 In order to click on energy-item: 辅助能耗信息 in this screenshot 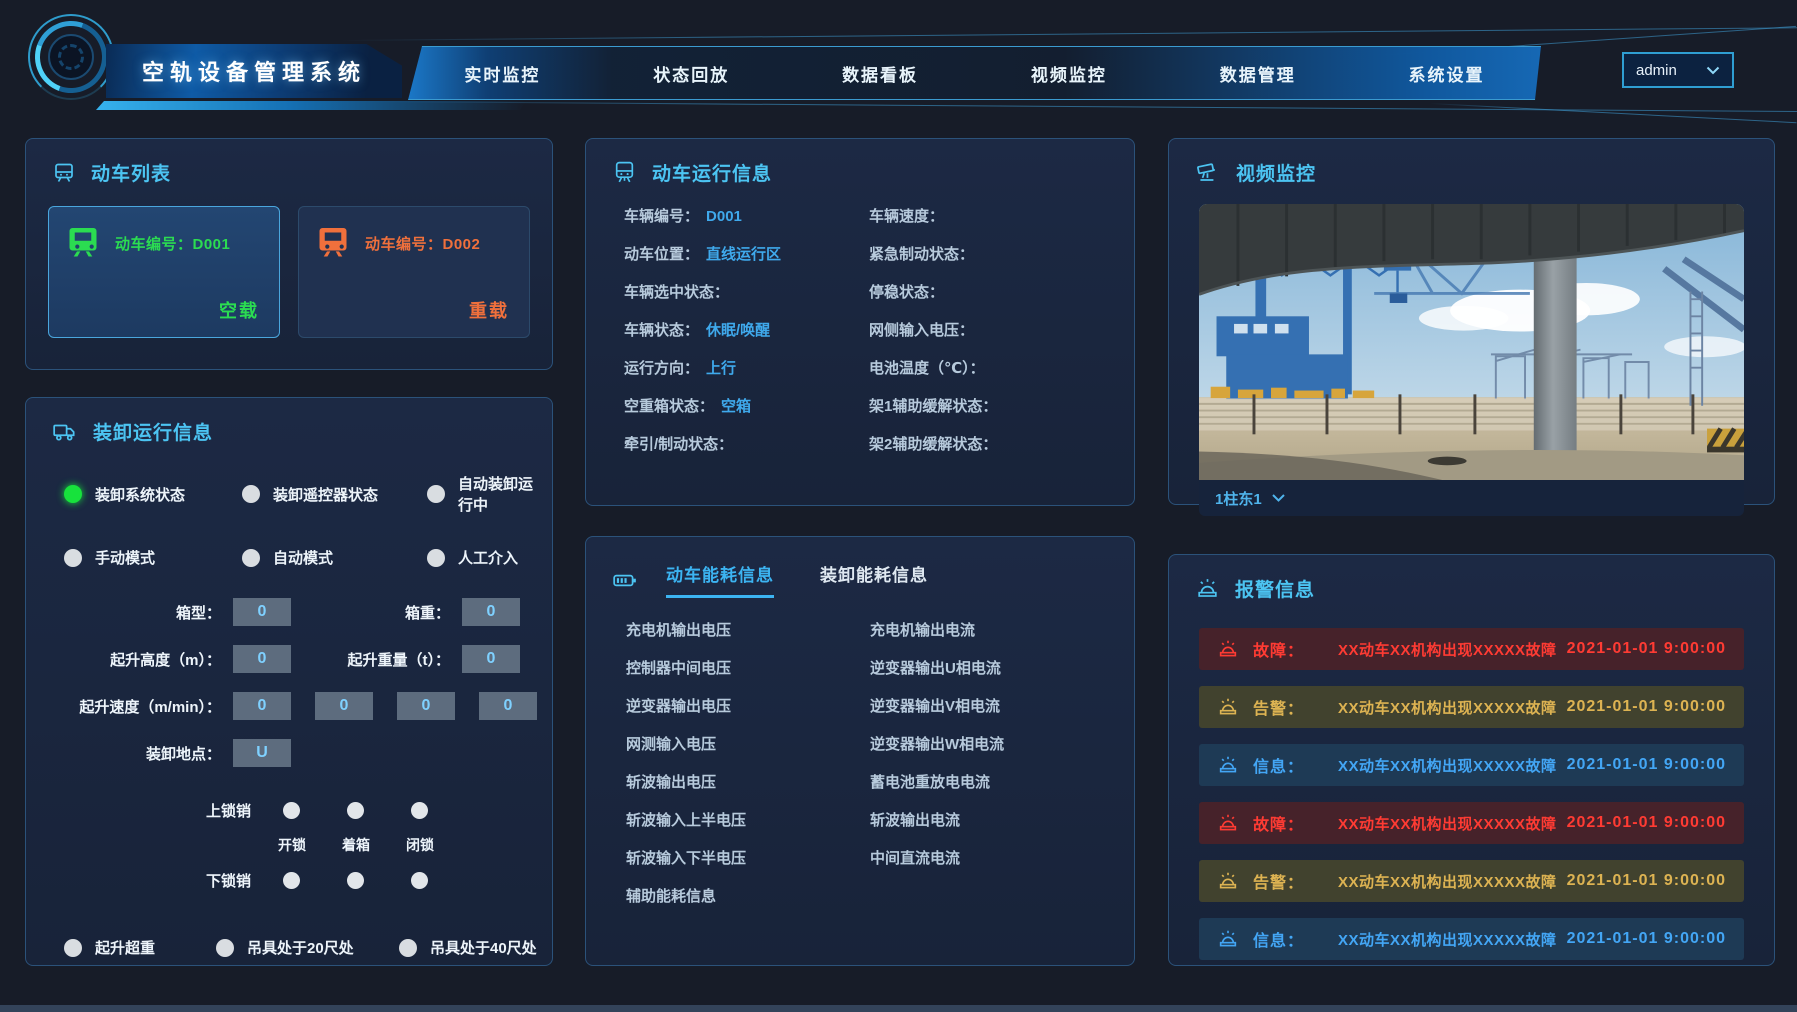, I will do `click(671, 896)`.